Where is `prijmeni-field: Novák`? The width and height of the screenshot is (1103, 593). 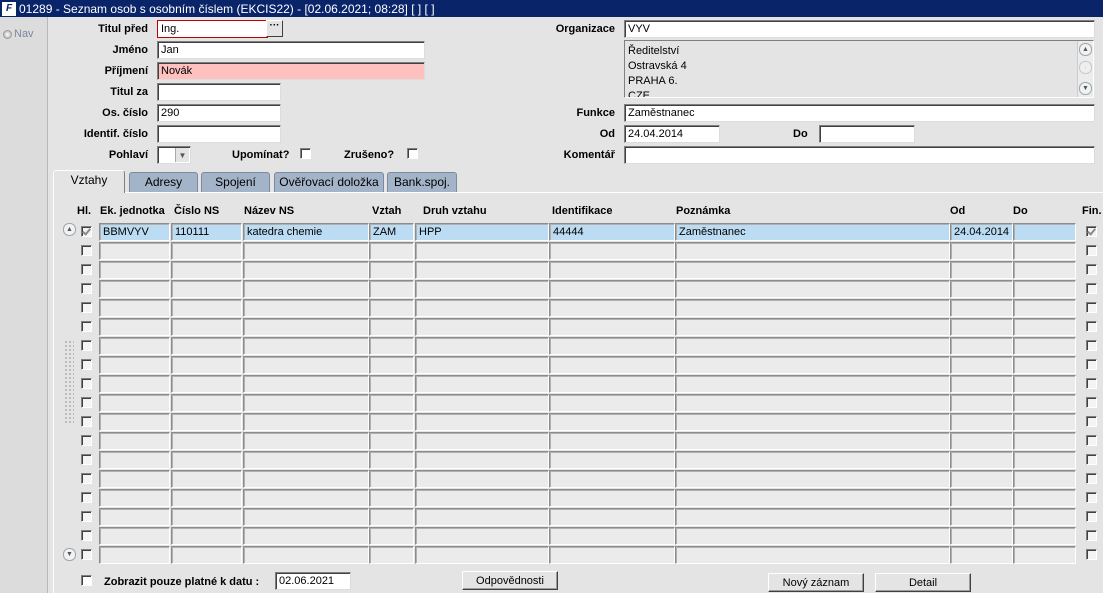
prijmeni-field: Novák is located at coordinates (291, 71).